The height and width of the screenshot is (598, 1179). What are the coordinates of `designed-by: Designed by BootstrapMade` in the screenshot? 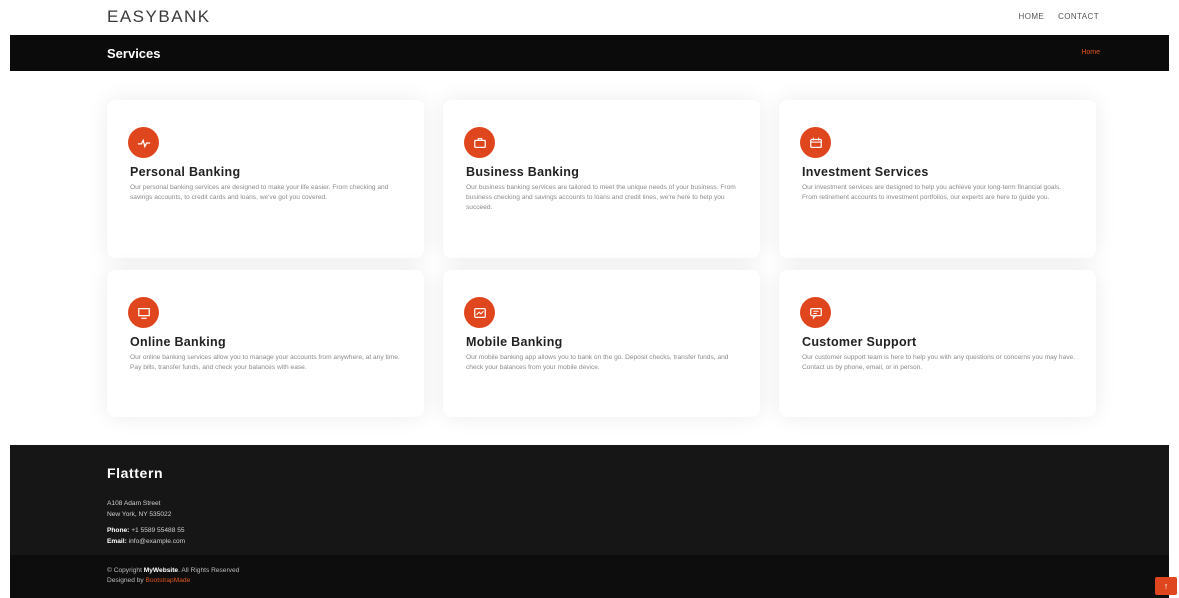 It's located at (148, 580).